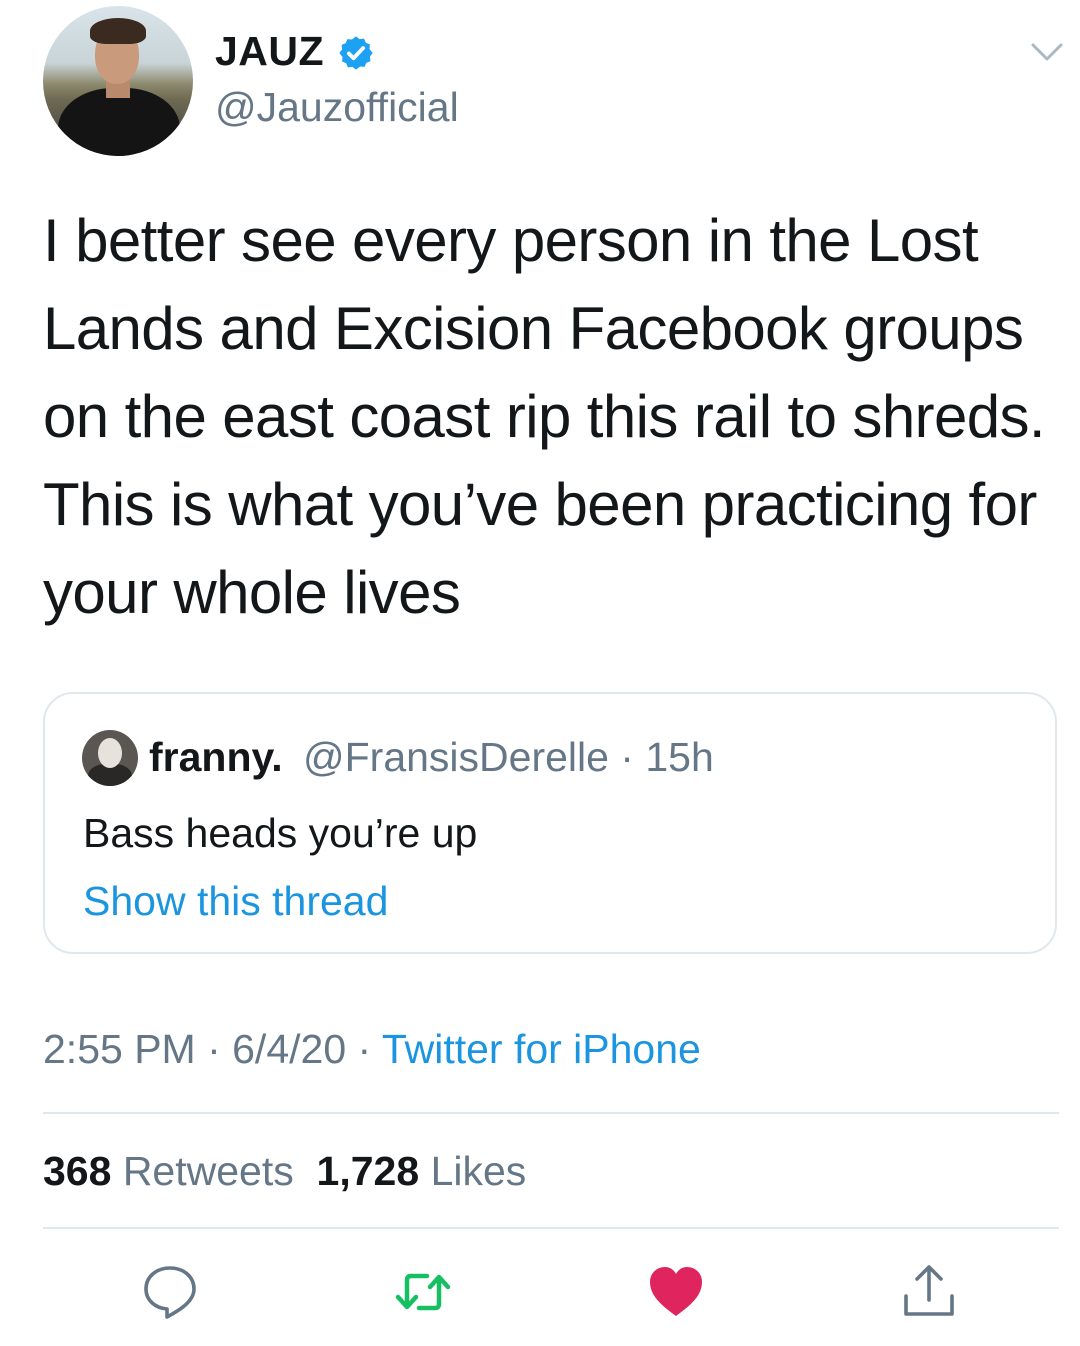 The width and height of the screenshot is (1080, 1346). Describe the element at coordinates (280, 833) in the screenshot. I see `quoted-tweet-text: Bass heads you’re up` at that location.